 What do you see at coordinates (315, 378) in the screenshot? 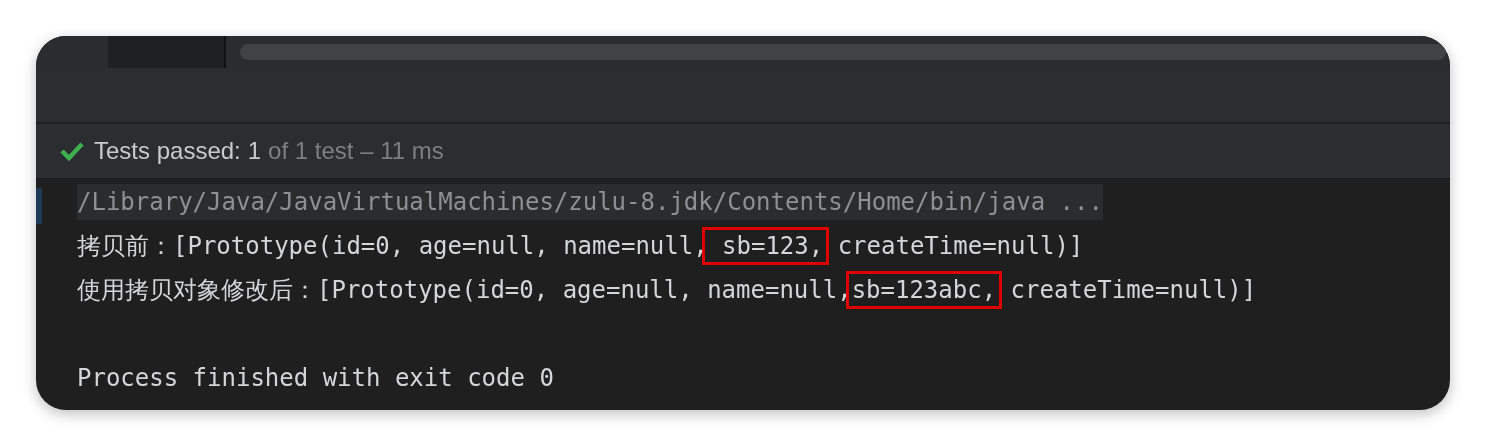
I see `console-text: Process finished with exit code 0` at bounding box center [315, 378].